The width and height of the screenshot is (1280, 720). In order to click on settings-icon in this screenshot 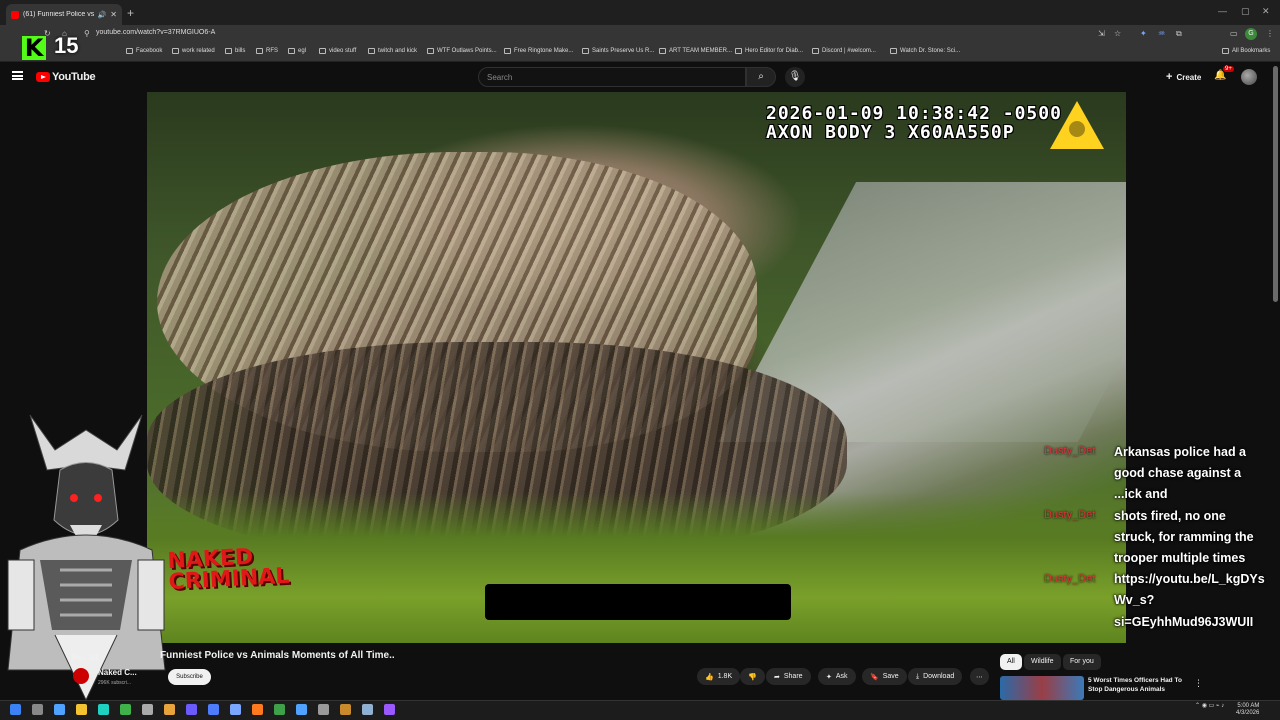, I will do `click(367, 709)`.